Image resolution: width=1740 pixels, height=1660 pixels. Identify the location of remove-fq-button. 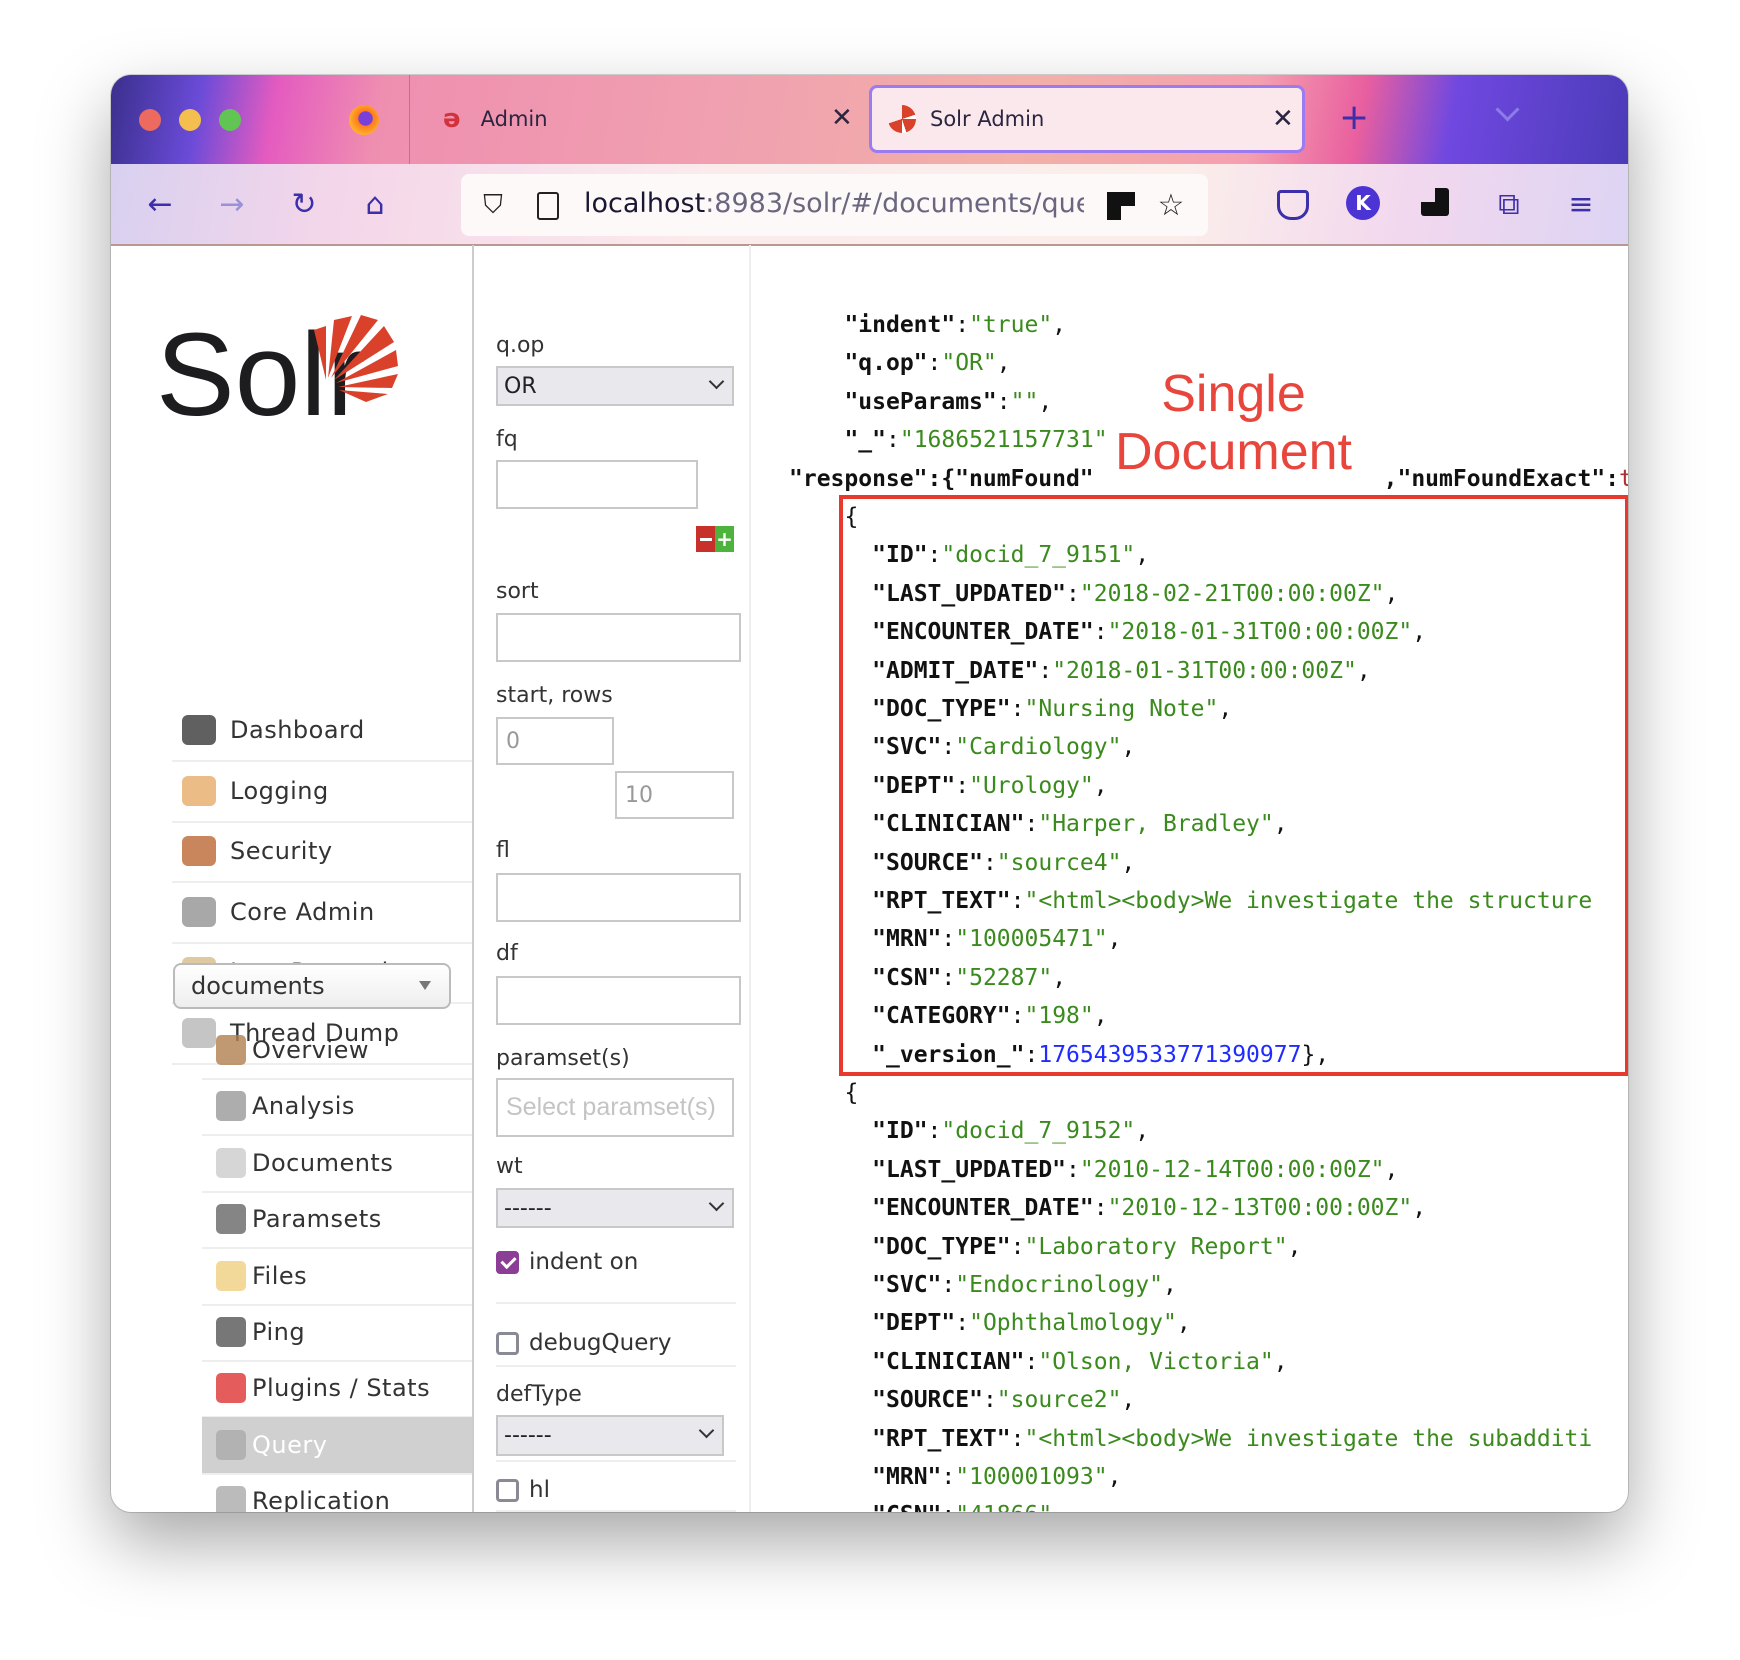
(705, 539).